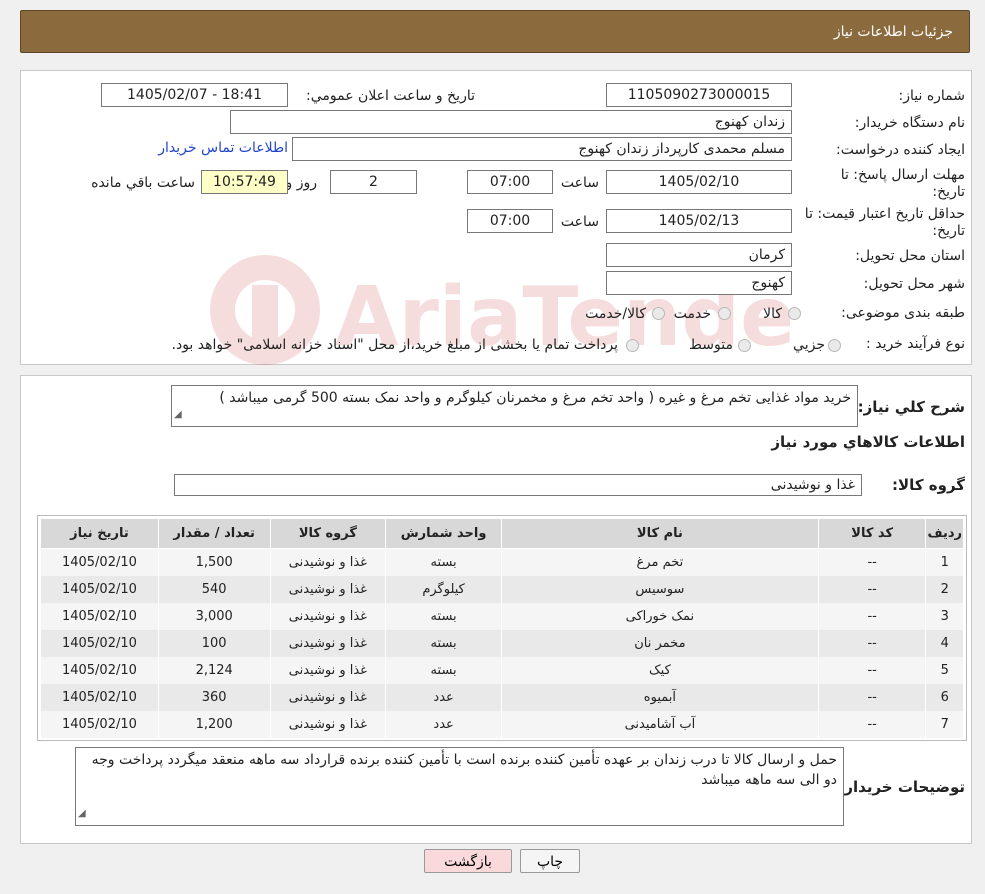  Describe the element at coordinates (699, 255) in the screenshot. I see `province-field: کرمان` at that location.